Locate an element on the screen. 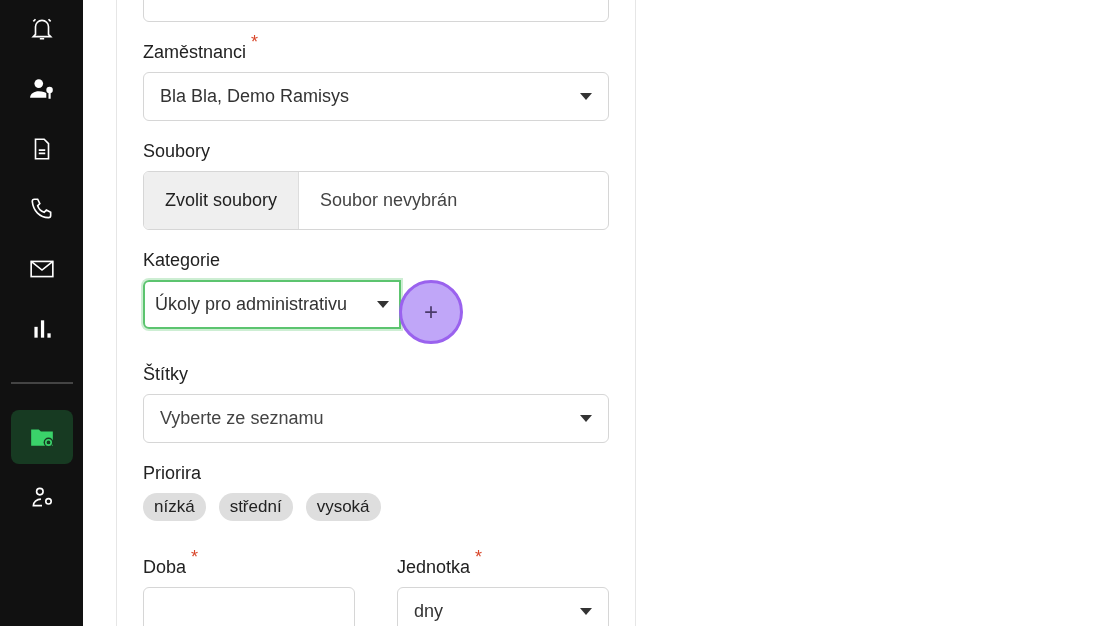 The image size is (1120, 626). employees-select: Bla Bla, Demo Ramisys is located at coordinates (376, 96).